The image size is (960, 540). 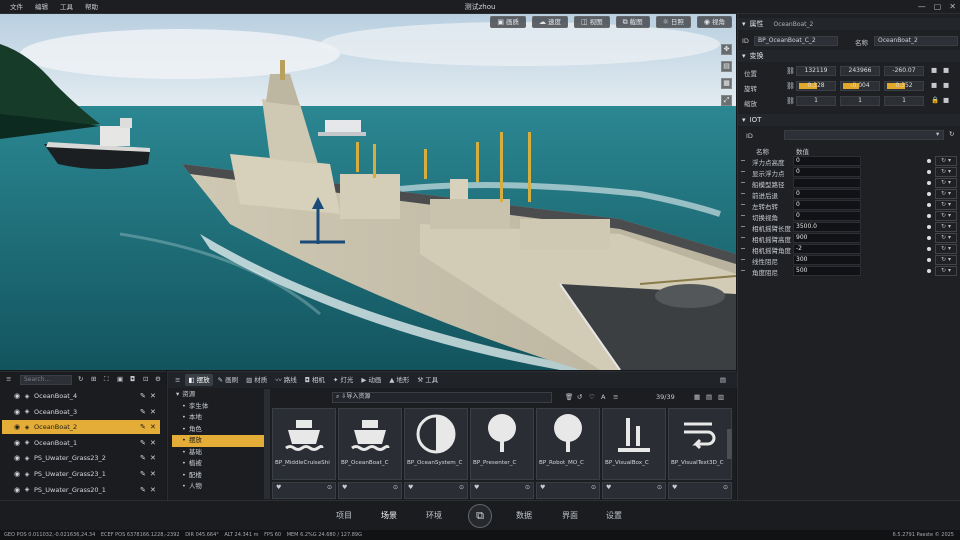 What do you see at coordinates (634, 444) in the screenshot?
I see `asset-card: BP_VisualBox_C` at bounding box center [634, 444].